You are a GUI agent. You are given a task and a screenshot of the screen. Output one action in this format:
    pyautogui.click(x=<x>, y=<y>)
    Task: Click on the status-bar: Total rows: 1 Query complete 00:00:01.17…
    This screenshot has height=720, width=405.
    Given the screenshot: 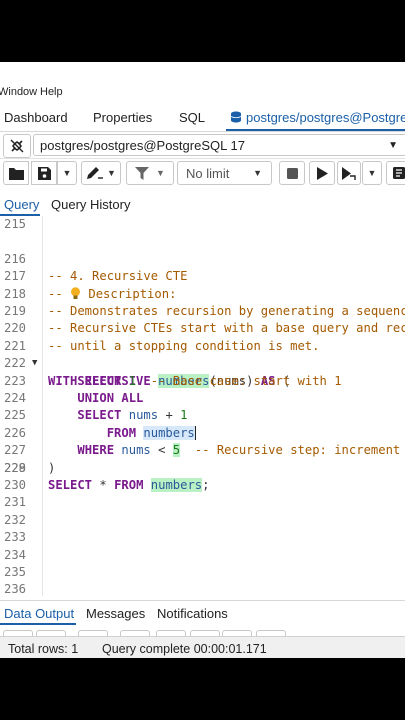 What is the action you would take?
    pyautogui.click(x=202, y=647)
    